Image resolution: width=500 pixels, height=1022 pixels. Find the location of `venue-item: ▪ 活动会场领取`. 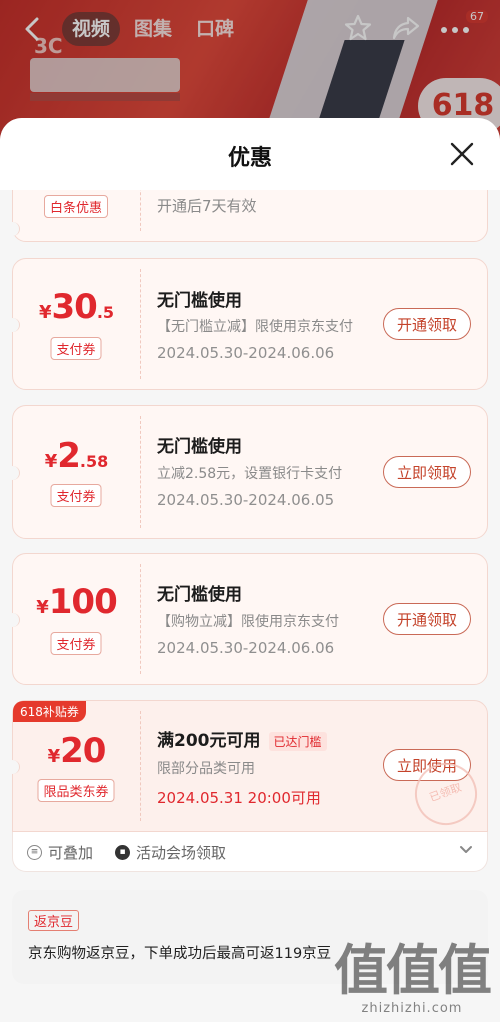

venue-item: ▪ 活动会场领取 is located at coordinates (170, 852).